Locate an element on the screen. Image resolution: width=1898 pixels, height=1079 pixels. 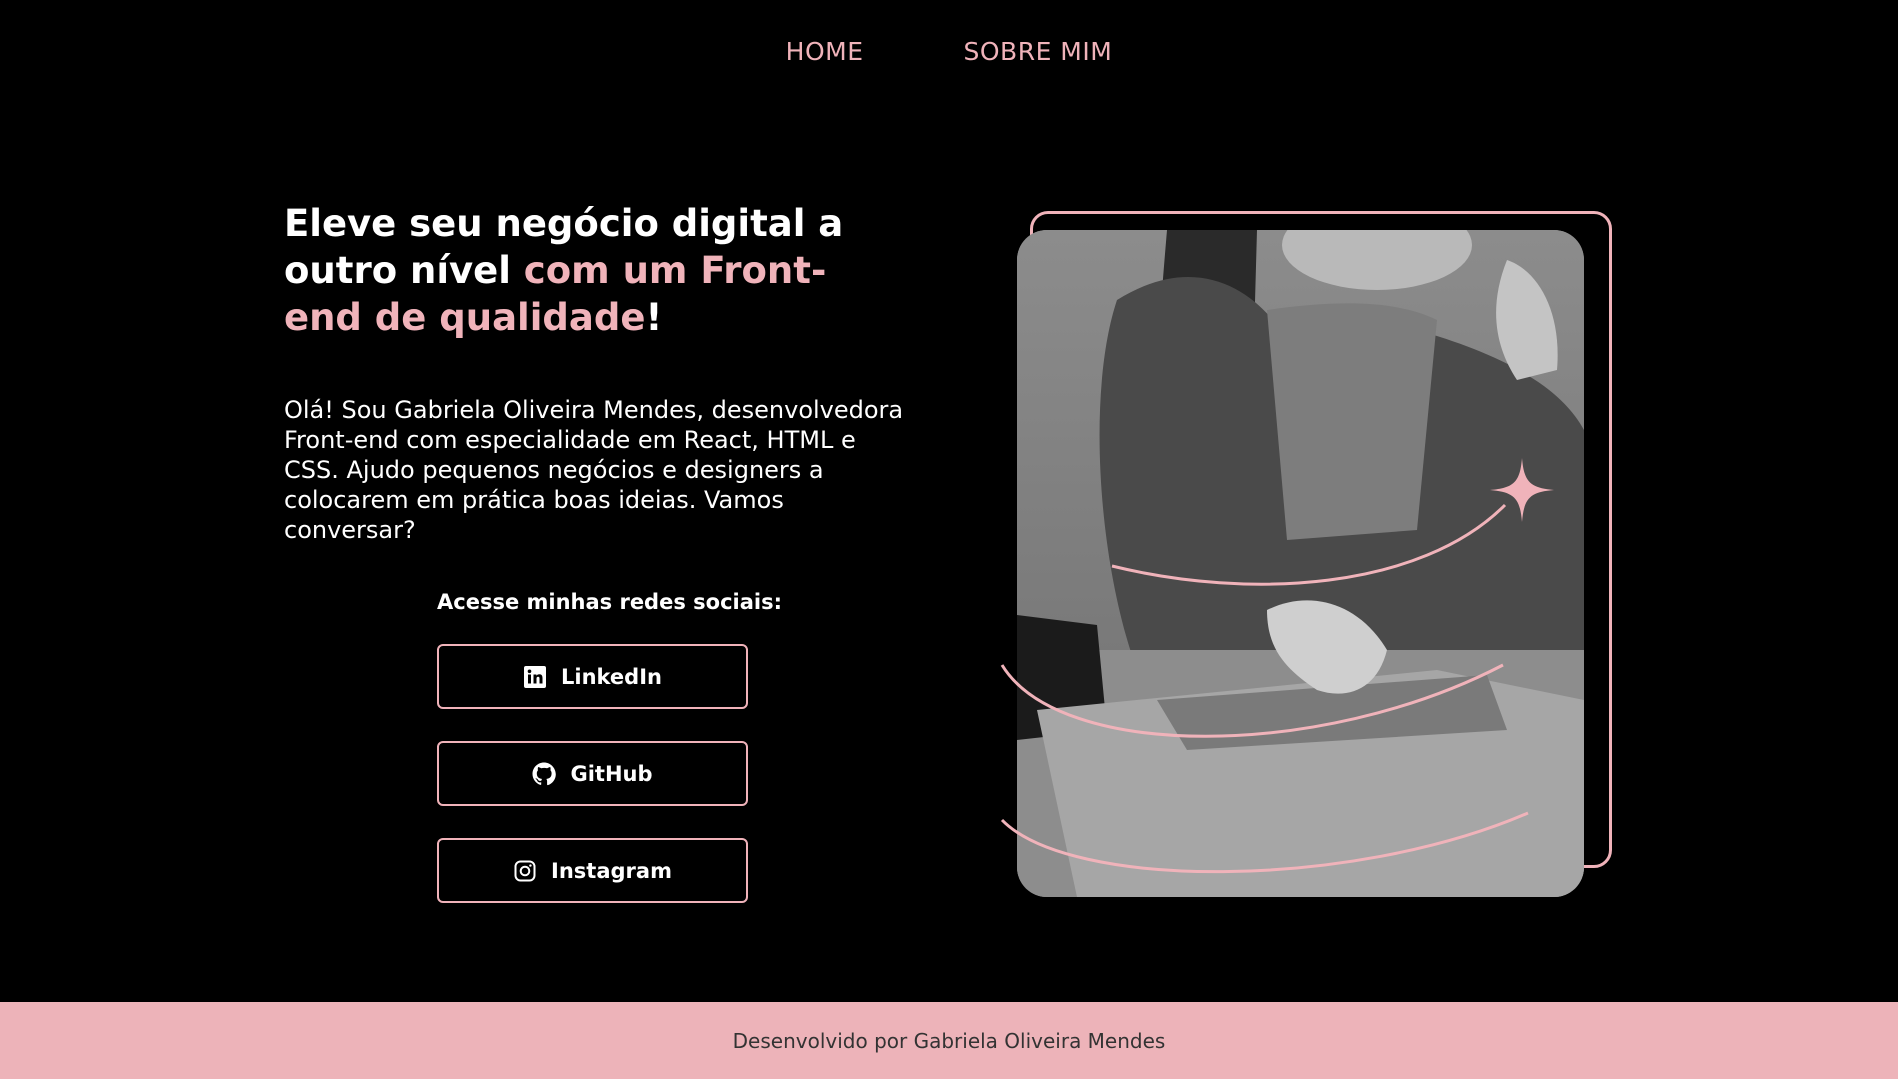
linkedin-icon is located at coordinates (535, 677).